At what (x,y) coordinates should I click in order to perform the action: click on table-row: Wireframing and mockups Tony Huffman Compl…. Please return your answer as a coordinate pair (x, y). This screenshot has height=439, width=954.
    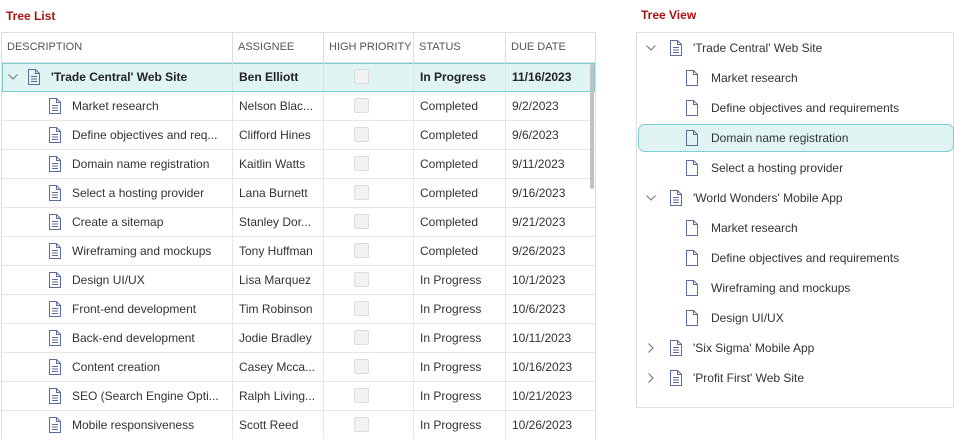
    Looking at the image, I should click on (298, 251).